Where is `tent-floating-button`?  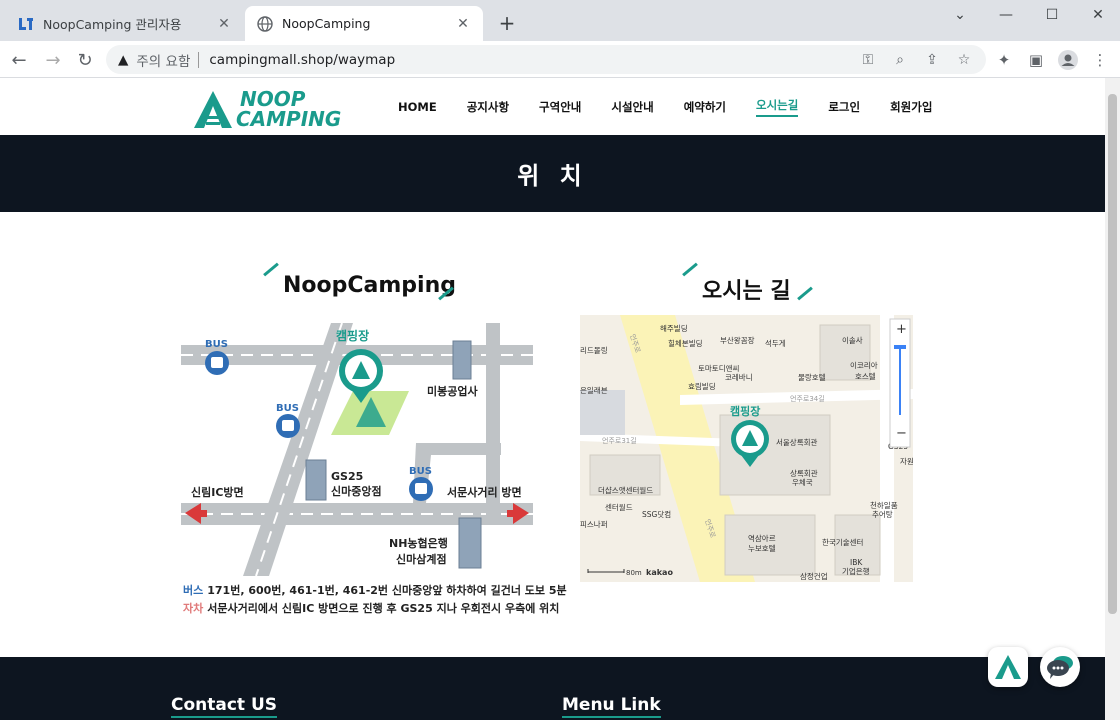
tent-floating-button is located at coordinates (1008, 667).